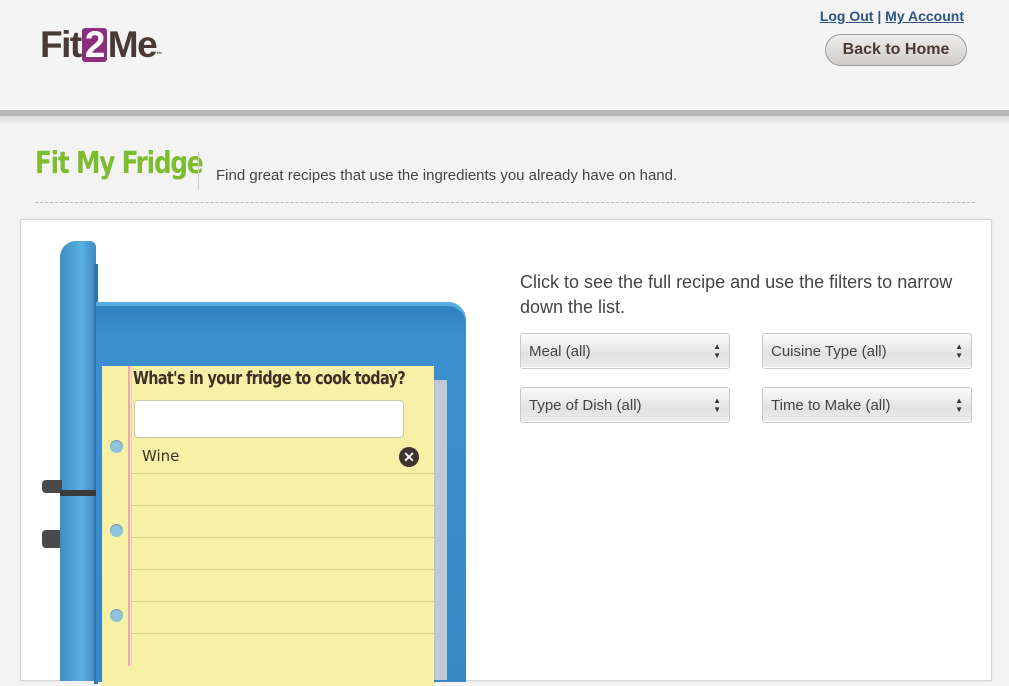 The height and width of the screenshot is (686, 1009). What do you see at coordinates (269, 378) in the screenshot?
I see `notepad-title: What's in your fridge to cook today?` at bounding box center [269, 378].